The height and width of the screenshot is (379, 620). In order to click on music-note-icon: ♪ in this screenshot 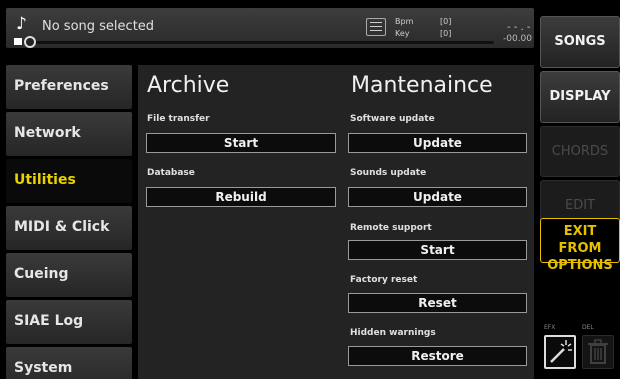, I will do `click(21, 24)`.